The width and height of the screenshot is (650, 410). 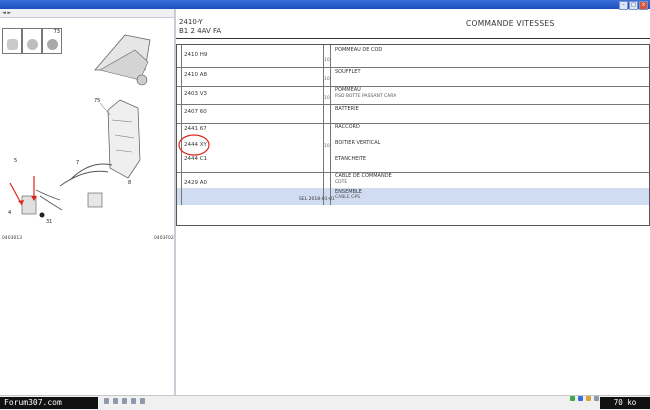 I want to click on gear-knob, so click(x=142, y=80).